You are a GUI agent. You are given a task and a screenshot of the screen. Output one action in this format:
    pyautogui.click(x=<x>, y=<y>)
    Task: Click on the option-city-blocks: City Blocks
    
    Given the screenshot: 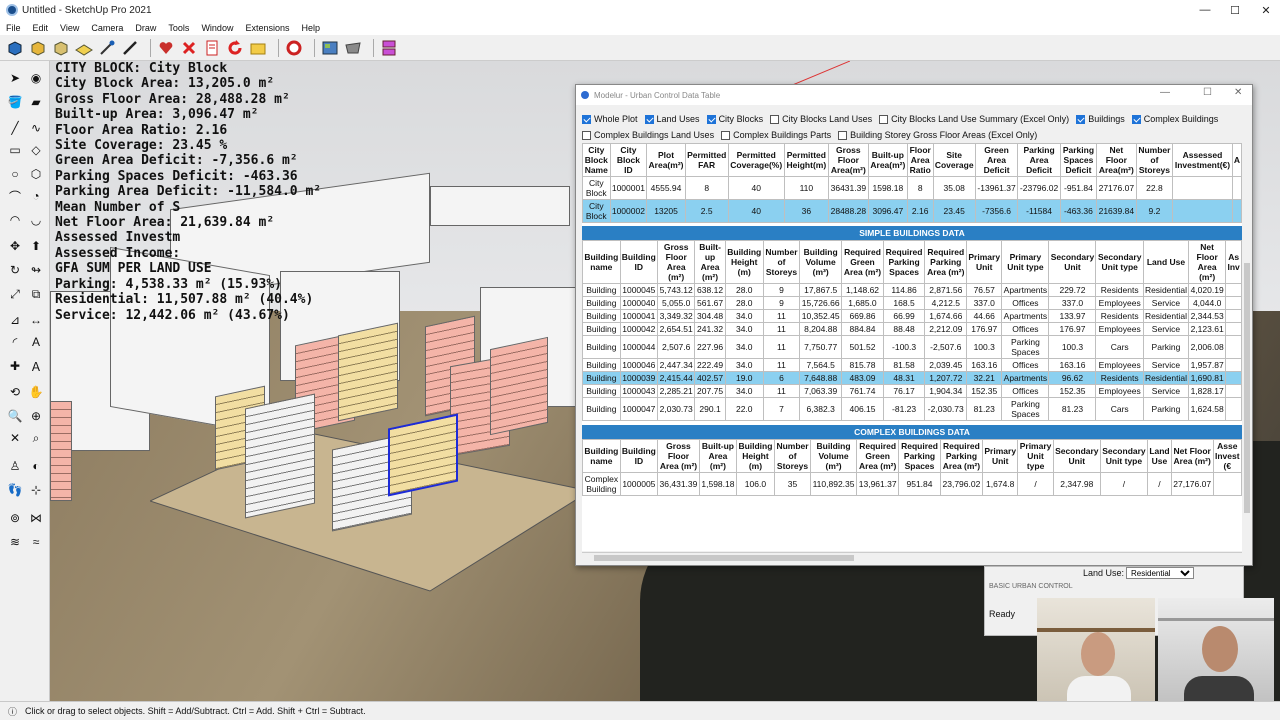 What is the action you would take?
    pyautogui.click(x=734, y=119)
    